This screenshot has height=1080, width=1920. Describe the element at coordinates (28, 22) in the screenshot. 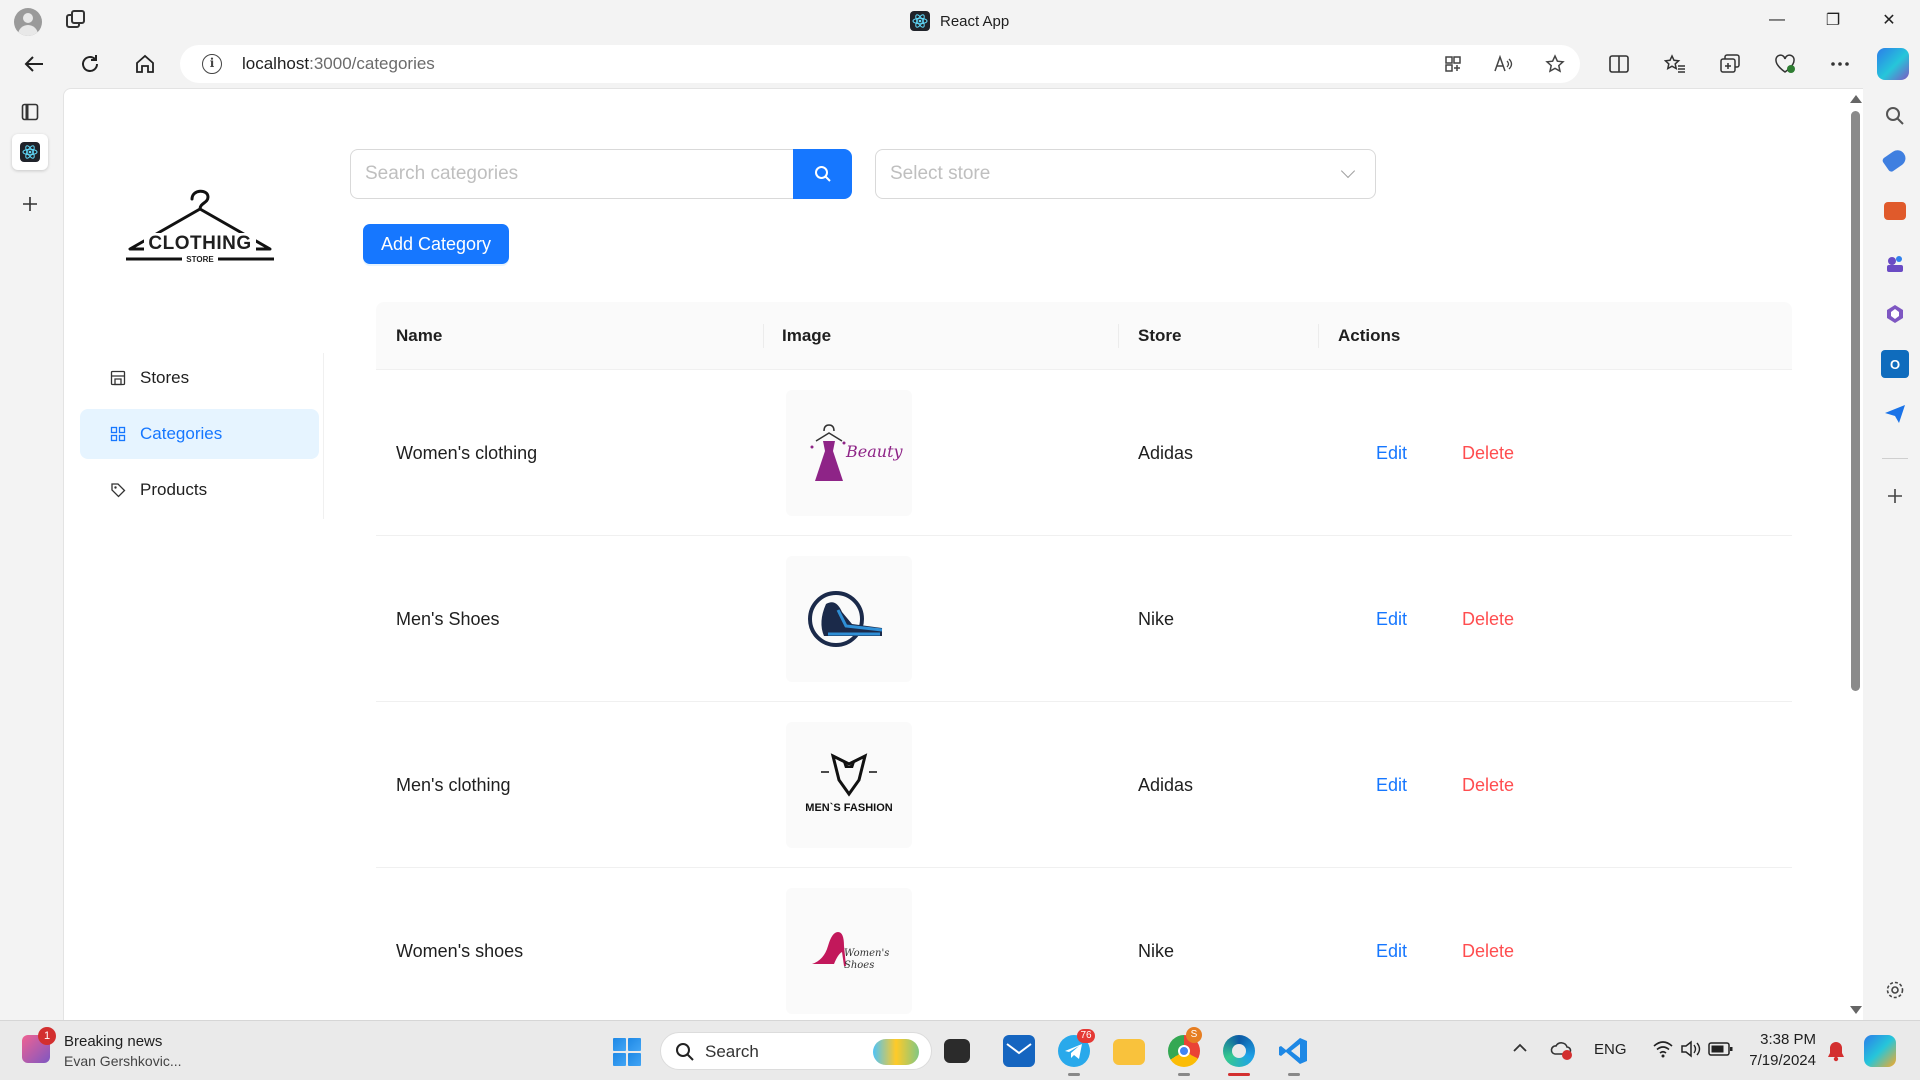

I see `profile-avatar` at that location.